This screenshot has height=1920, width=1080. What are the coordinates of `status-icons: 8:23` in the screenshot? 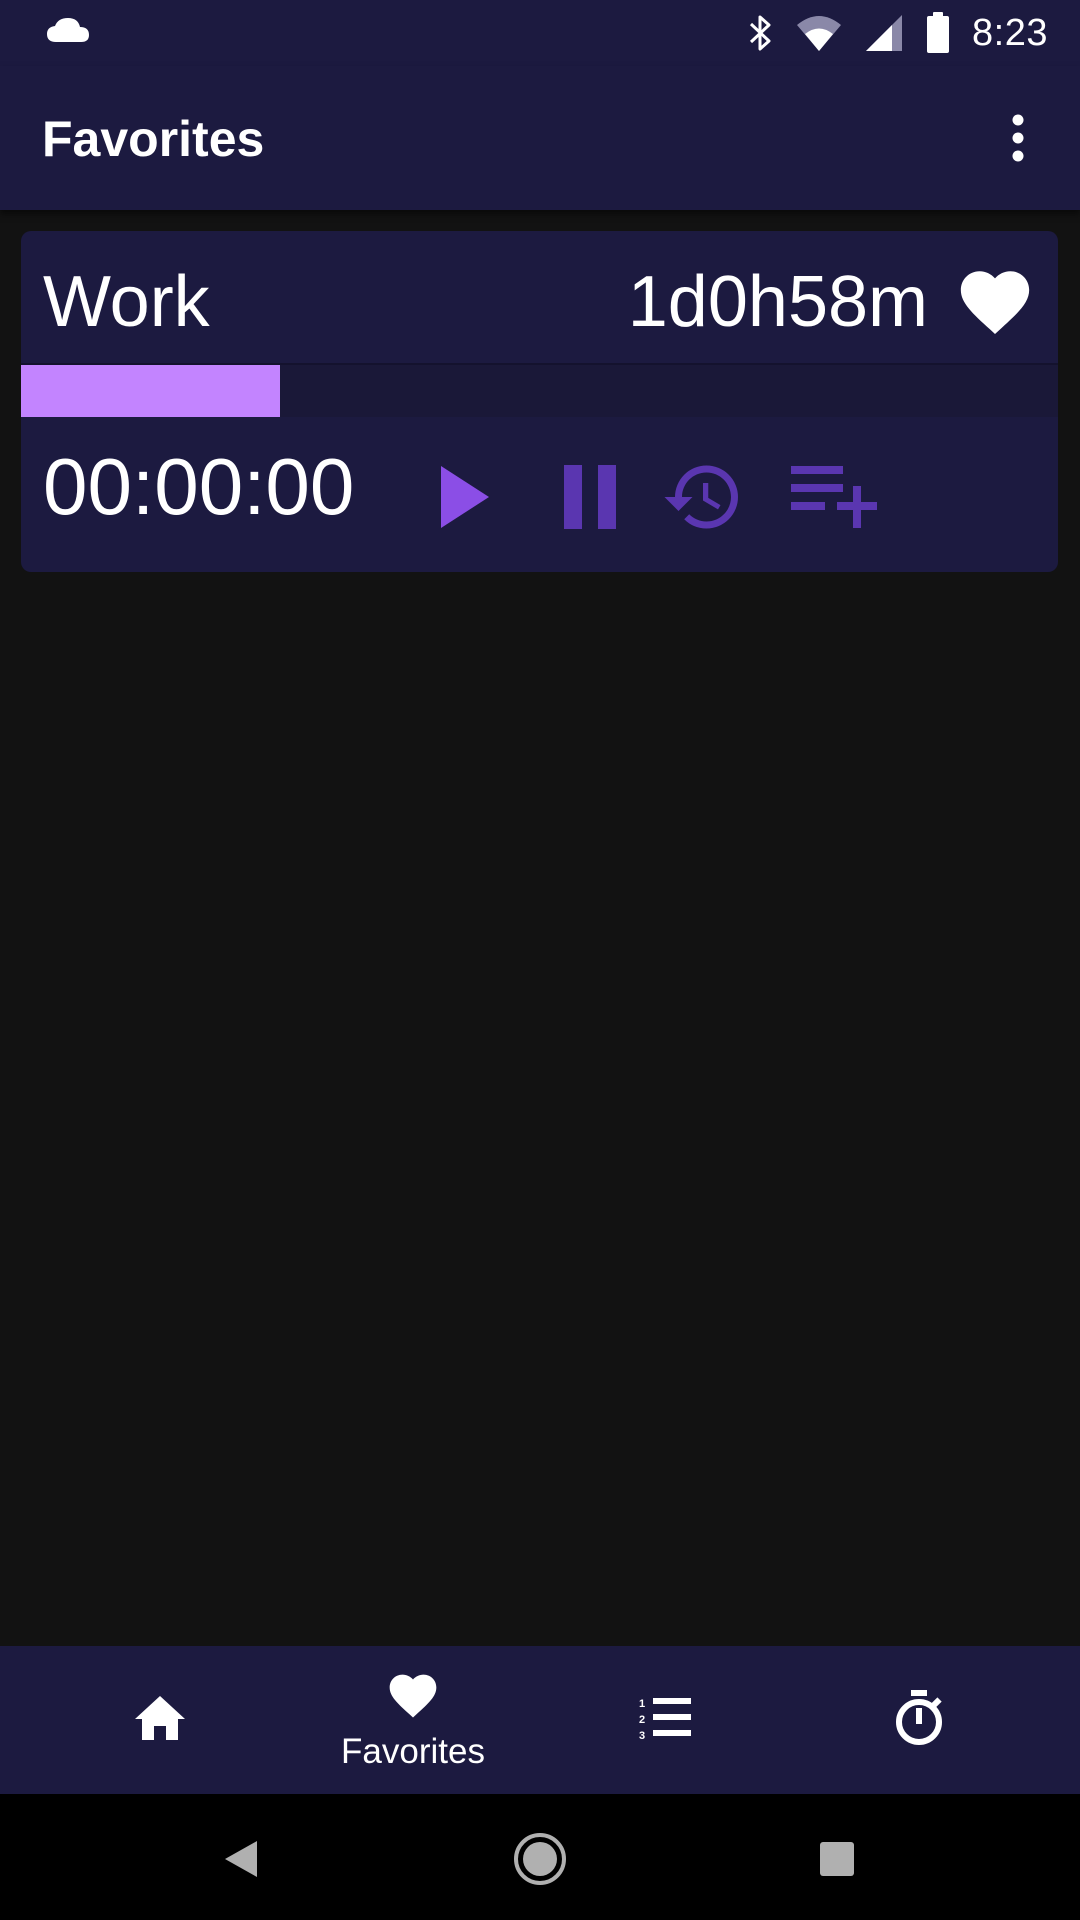 It's located at (898, 33).